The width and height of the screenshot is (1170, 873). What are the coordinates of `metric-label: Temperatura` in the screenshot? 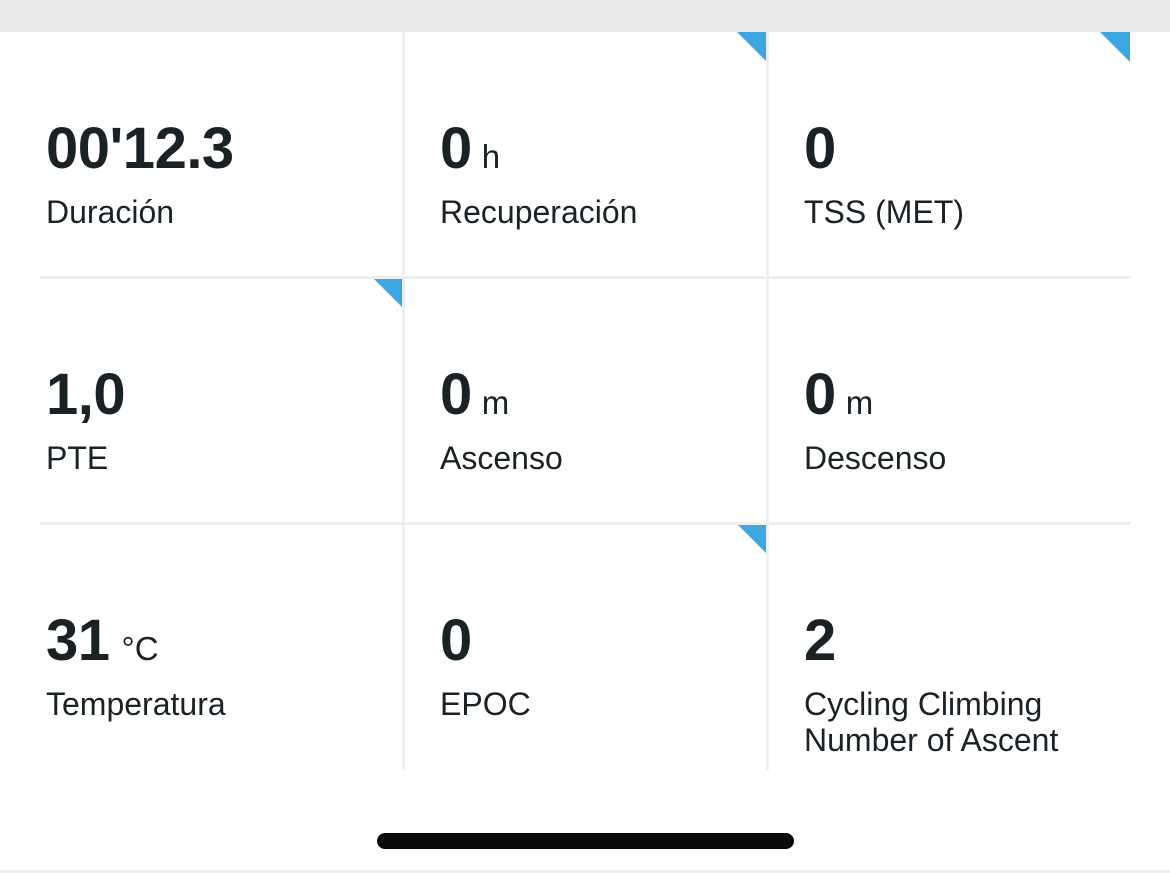 It's located at (136, 704).